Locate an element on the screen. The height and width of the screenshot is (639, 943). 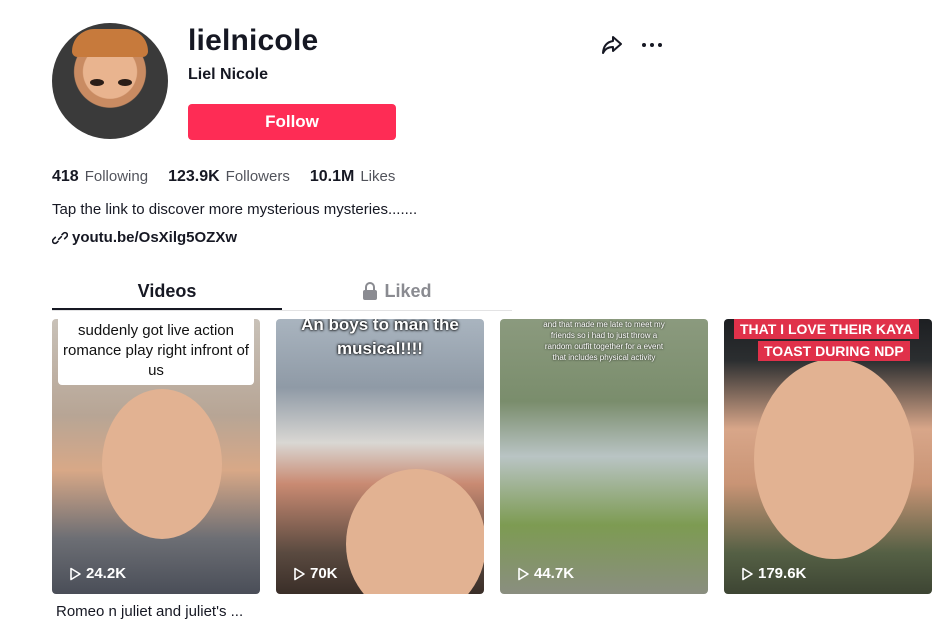
view-count: 44.7K is located at coordinates (545, 573).